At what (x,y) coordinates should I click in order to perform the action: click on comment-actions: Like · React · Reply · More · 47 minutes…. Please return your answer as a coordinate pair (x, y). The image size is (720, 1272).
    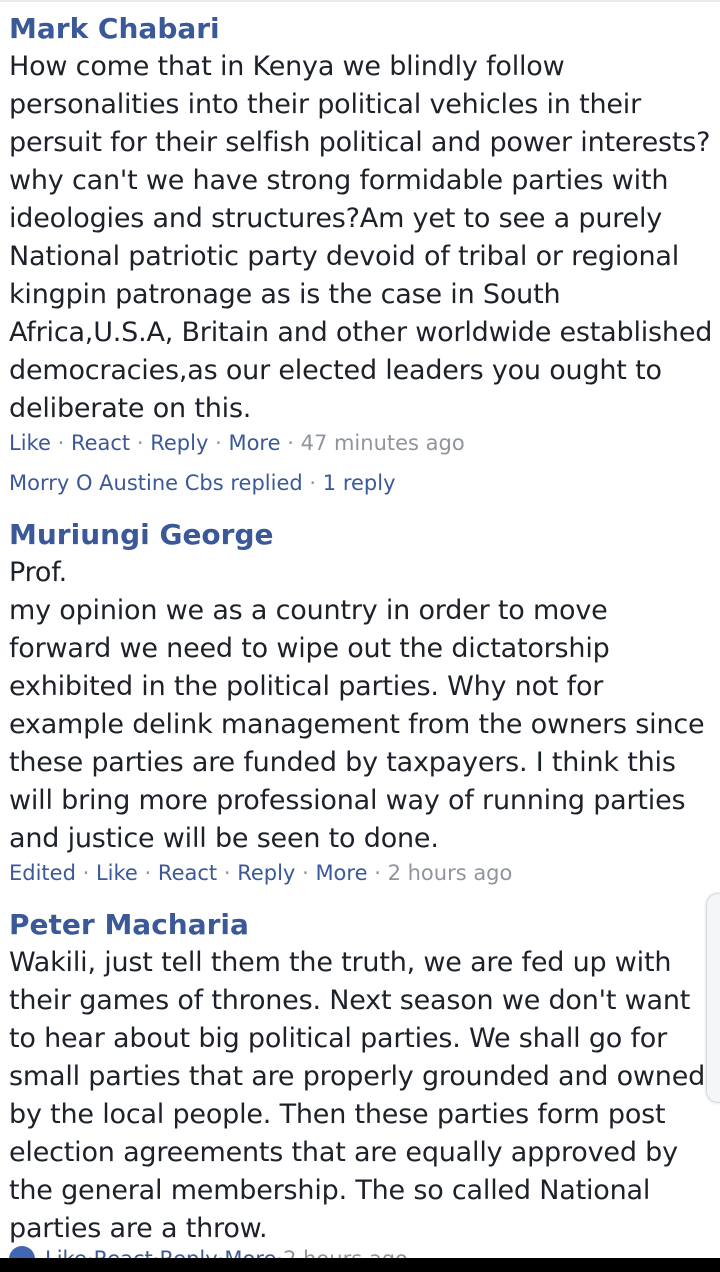
    Looking at the image, I should click on (361, 443).